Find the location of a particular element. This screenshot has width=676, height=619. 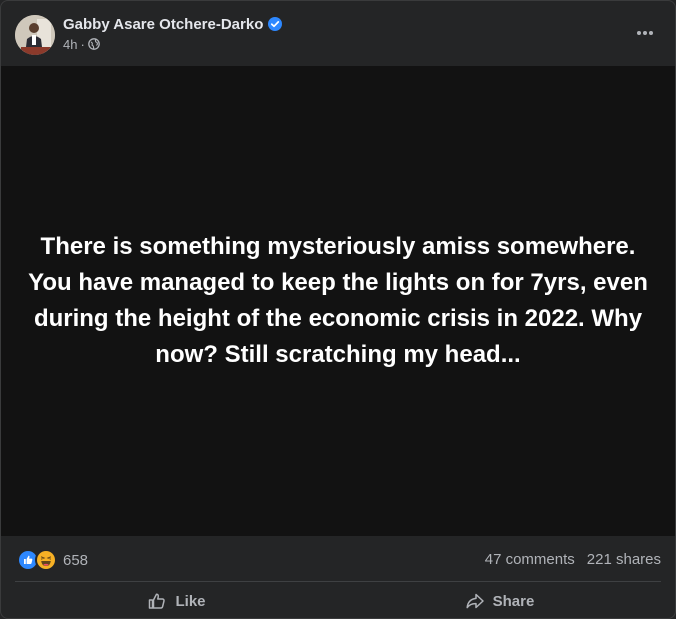

share-arrow-icon is located at coordinates (475, 601).